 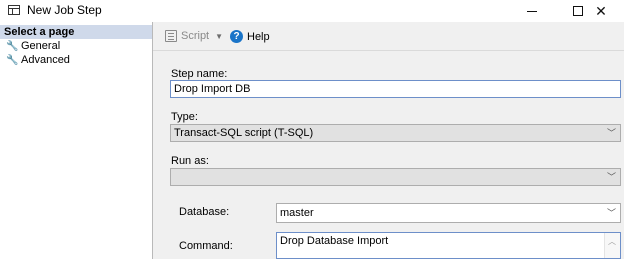 I want to click on command-text: Drop Database Import, so click(x=334, y=241).